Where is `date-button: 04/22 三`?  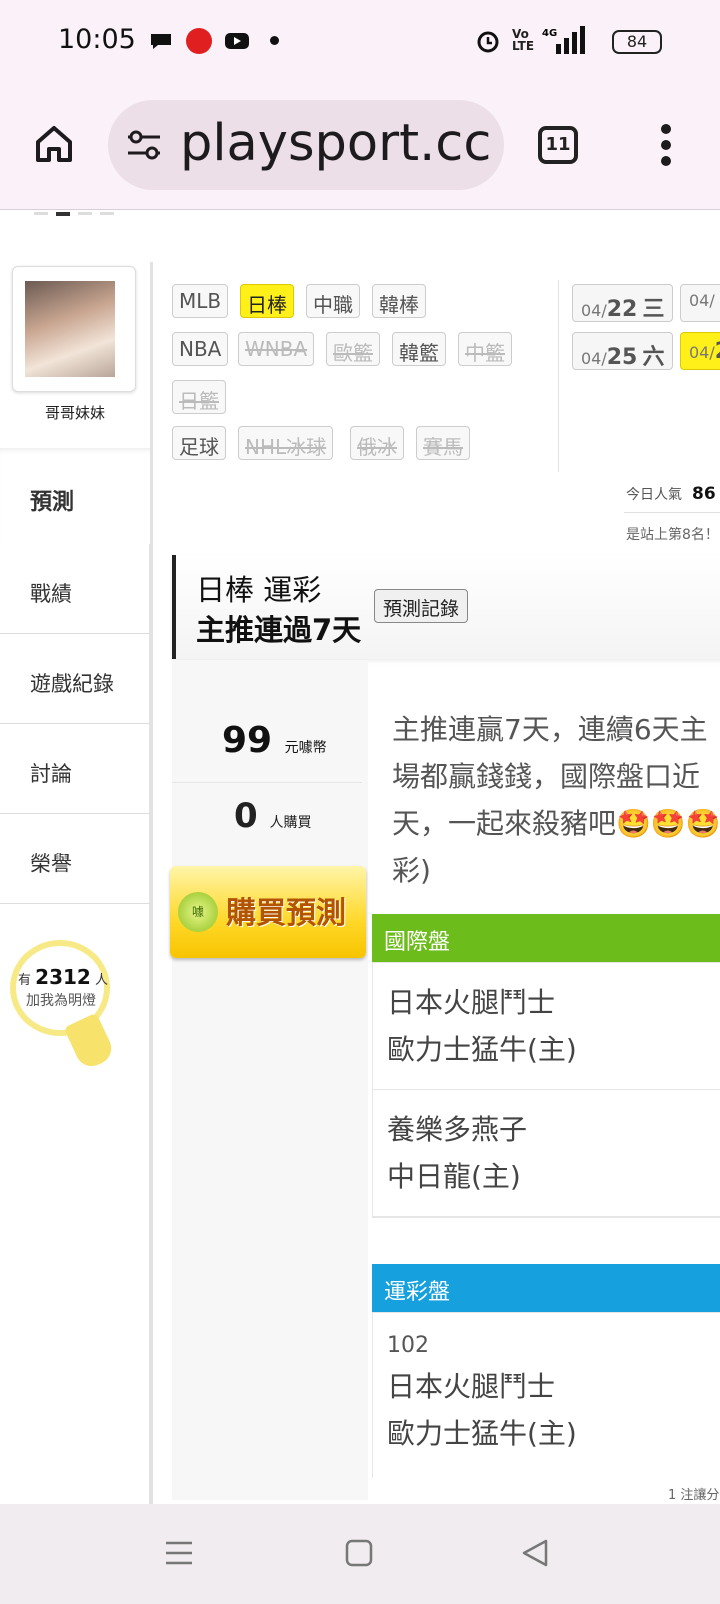
date-button: 04/22 三 is located at coordinates (623, 303).